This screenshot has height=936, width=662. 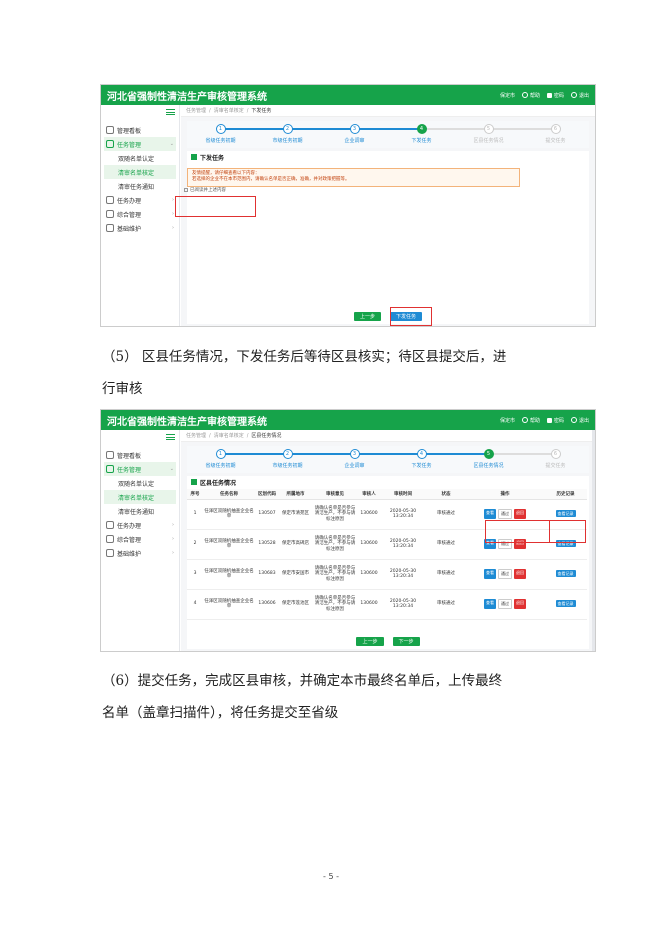 What do you see at coordinates (205, 190) in the screenshot?
I see `confirm-checkbox: 已阅读并上述内容` at bounding box center [205, 190].